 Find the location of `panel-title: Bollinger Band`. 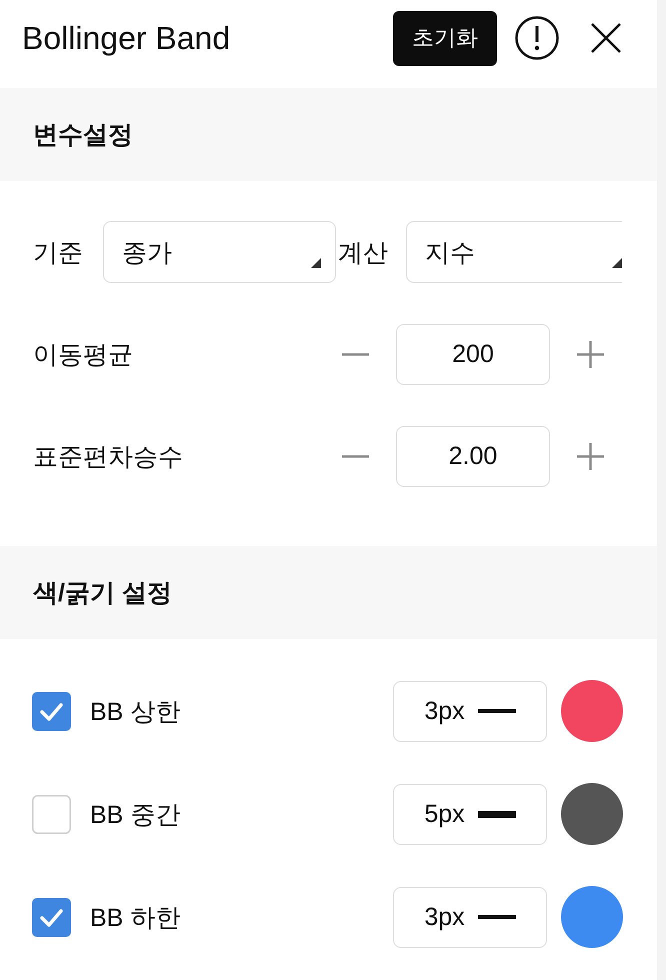

panel-title: Bollinger Band is located at coordinates (127, 38).